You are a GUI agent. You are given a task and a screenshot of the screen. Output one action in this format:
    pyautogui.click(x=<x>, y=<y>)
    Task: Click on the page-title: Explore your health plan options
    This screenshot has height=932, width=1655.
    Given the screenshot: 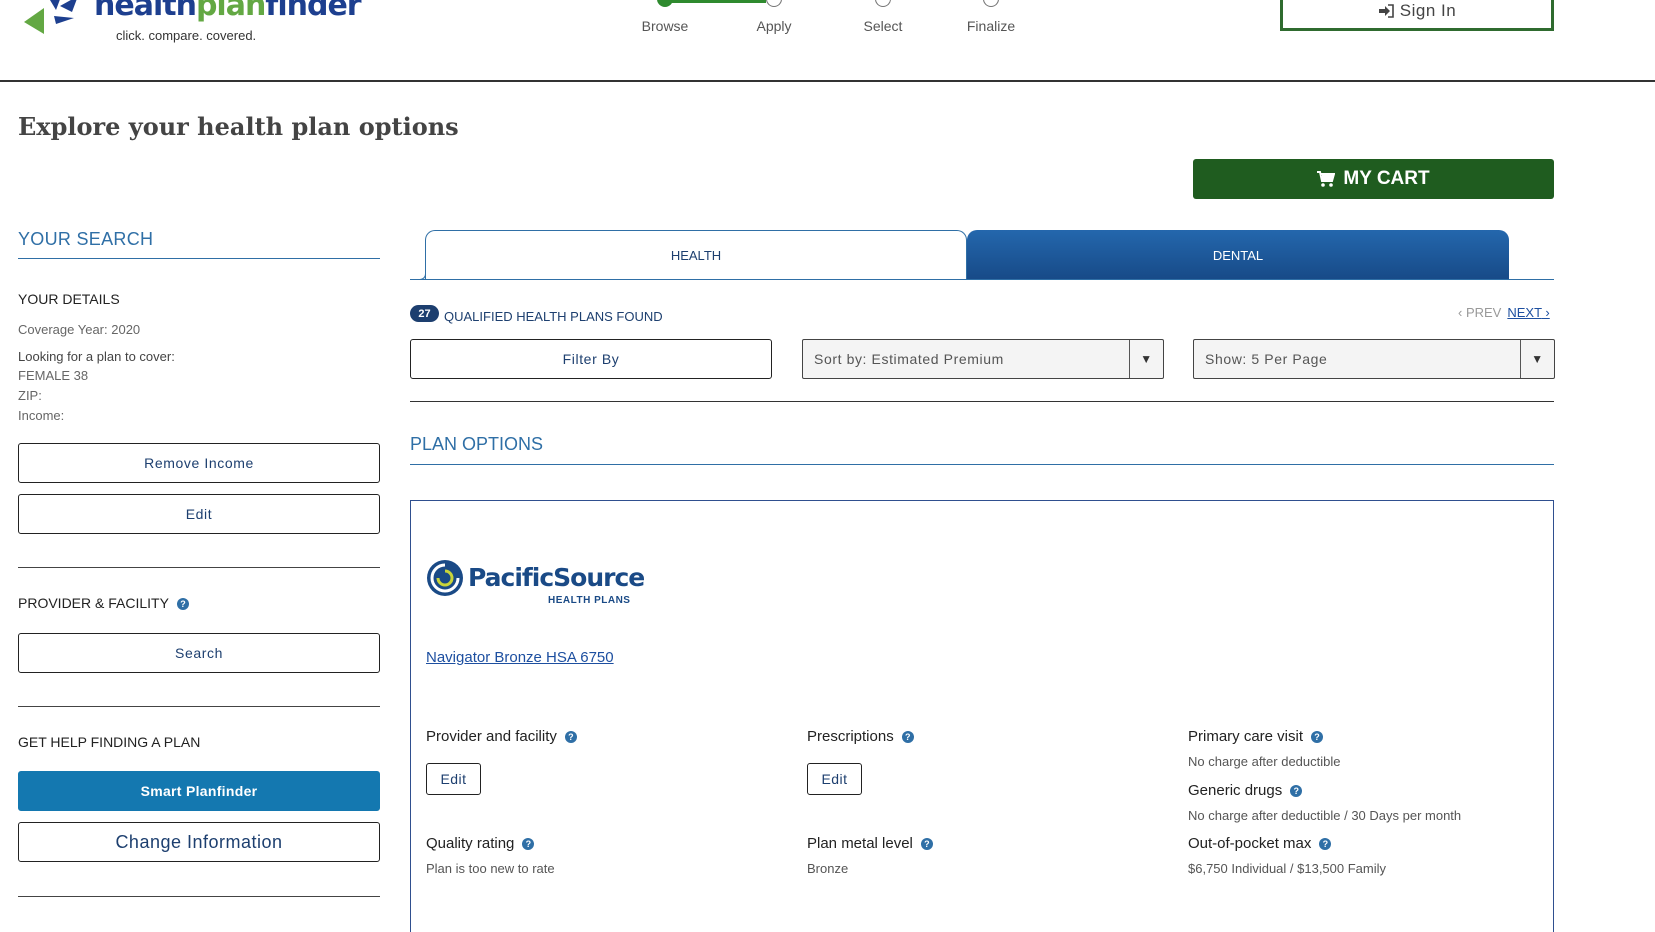 What is the action you would take?
    pyautogui.click(x=238, y=126)
    